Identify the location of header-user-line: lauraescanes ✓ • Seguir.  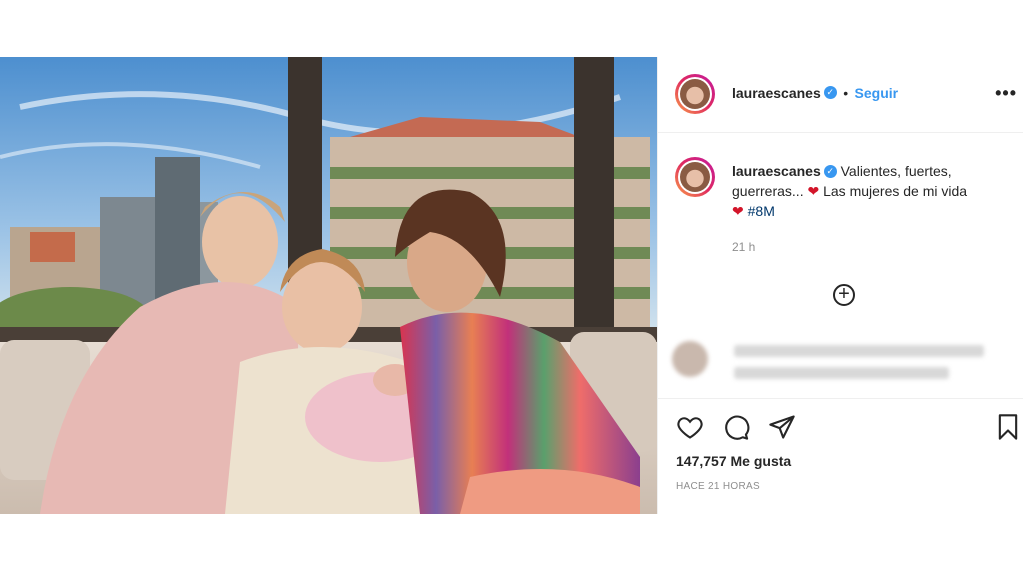
(815, 94).